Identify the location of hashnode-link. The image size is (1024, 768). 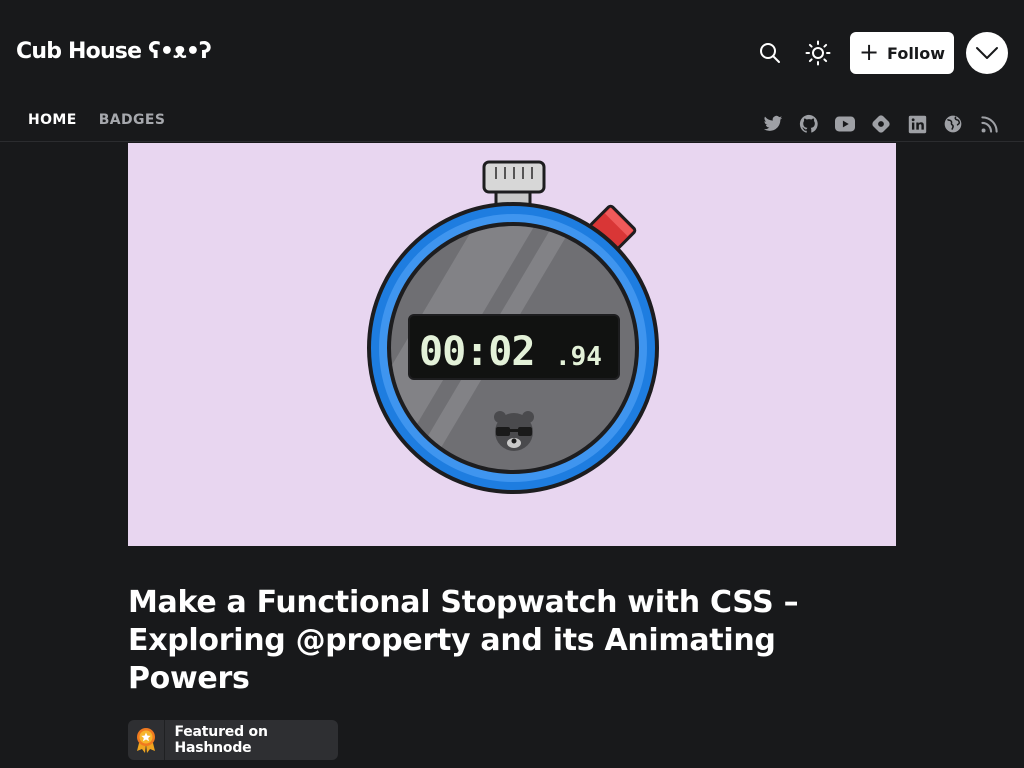
(881, 124).